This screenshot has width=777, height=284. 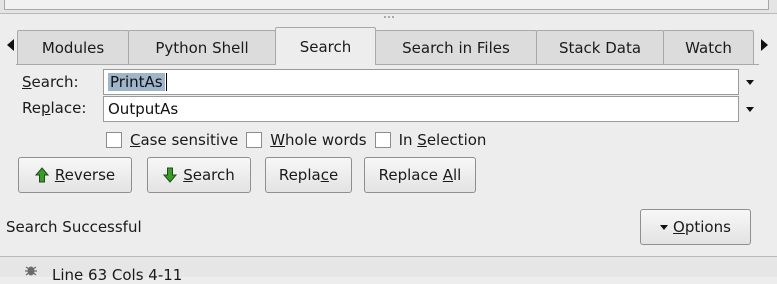 I want to click on whole-words-option: Whole words, so click(x=306, y=140).